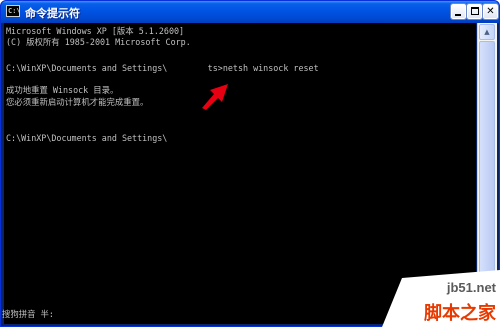 This screenshot has width=500, height=327. I want to click on maximize-icon, so click(475, 11).